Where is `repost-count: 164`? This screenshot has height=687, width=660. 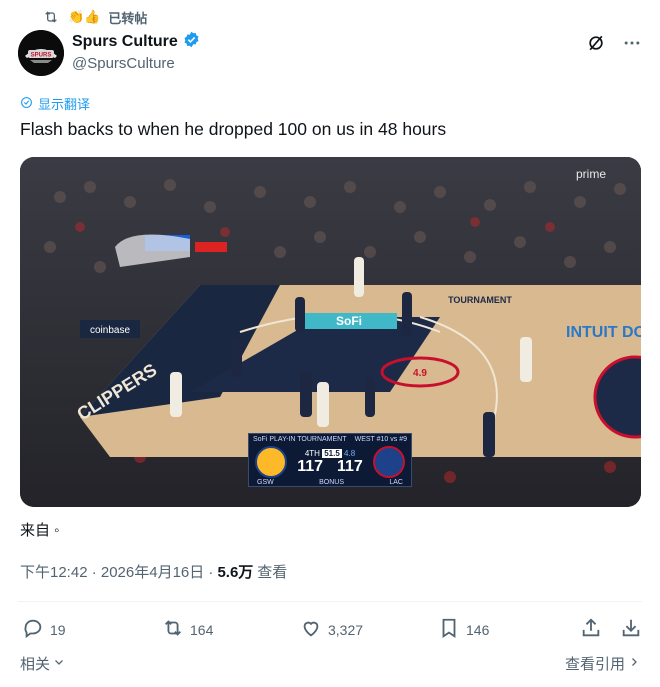 repost-count: 164 is located at coordinates (202, 629).